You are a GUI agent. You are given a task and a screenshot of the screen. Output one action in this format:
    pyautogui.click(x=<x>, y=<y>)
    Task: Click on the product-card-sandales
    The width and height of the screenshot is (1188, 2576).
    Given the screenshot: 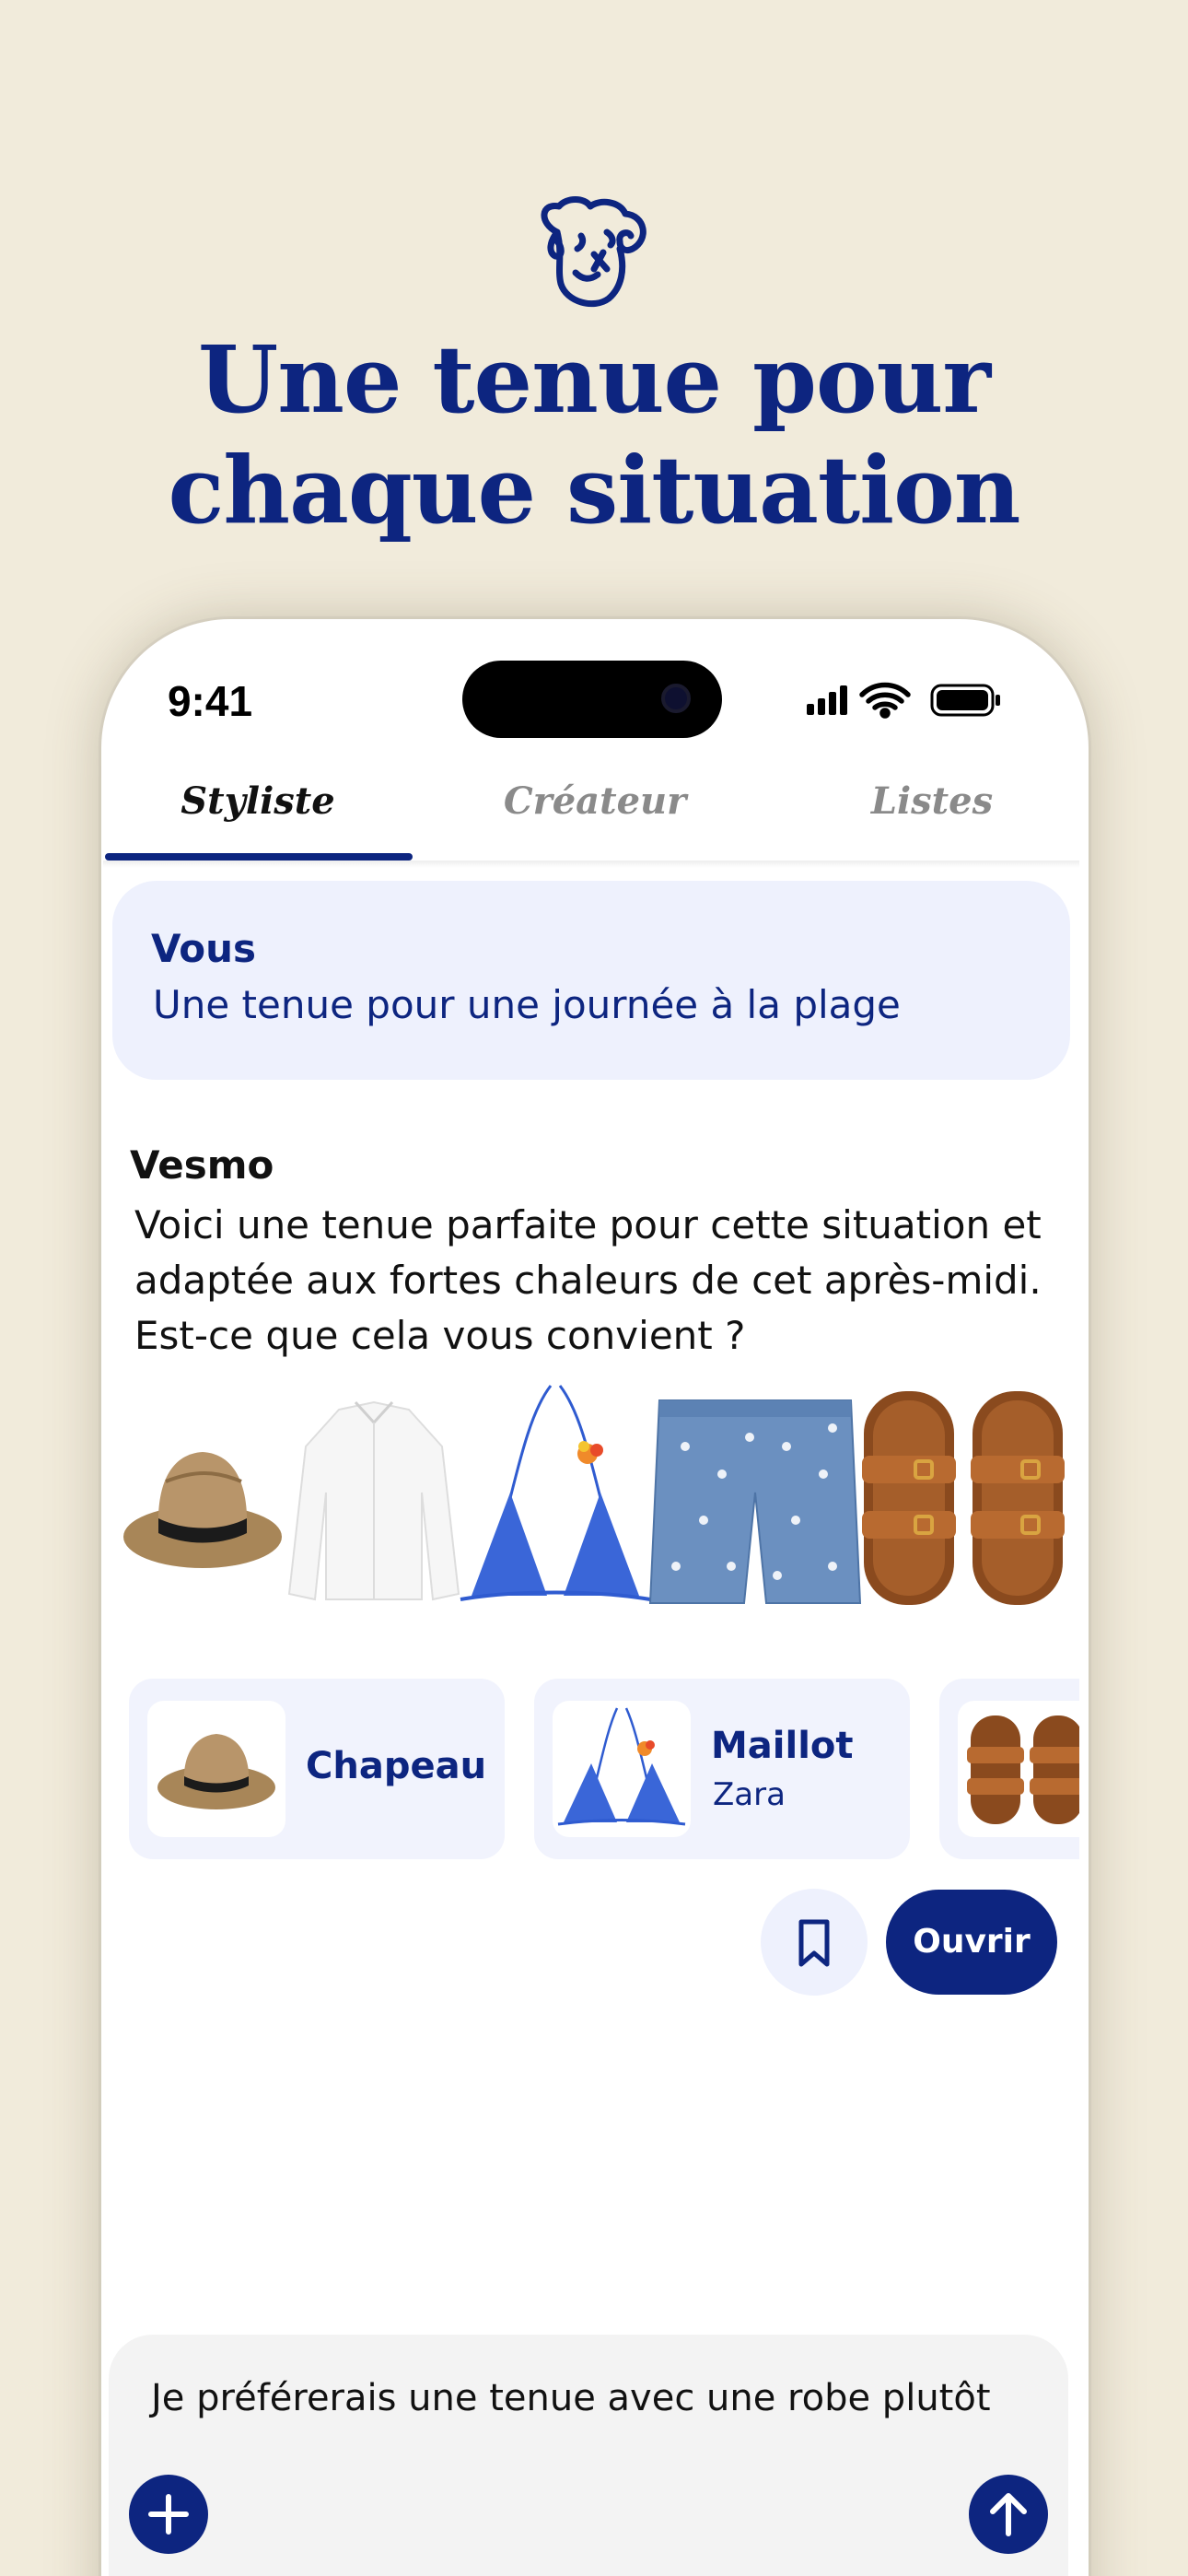 What is the action you would take?
    pyautogui.click(x=1009, y=1769)
    